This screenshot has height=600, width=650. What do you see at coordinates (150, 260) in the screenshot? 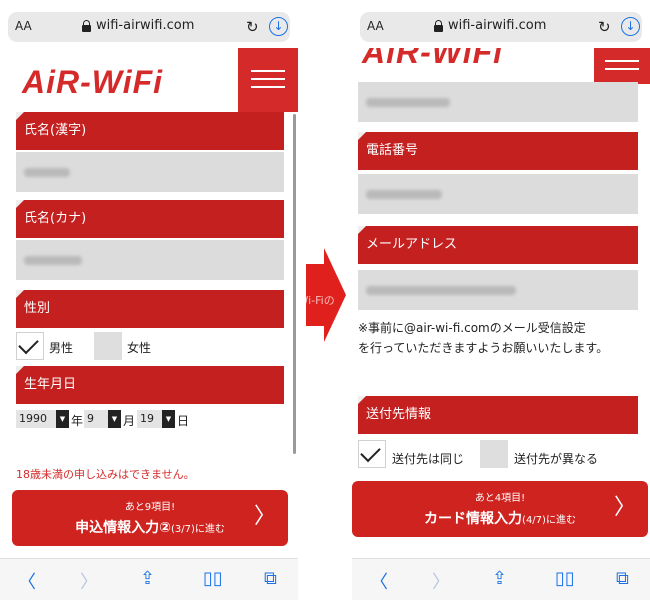
I see `name-kana-input` at bounding box center [150, 260].